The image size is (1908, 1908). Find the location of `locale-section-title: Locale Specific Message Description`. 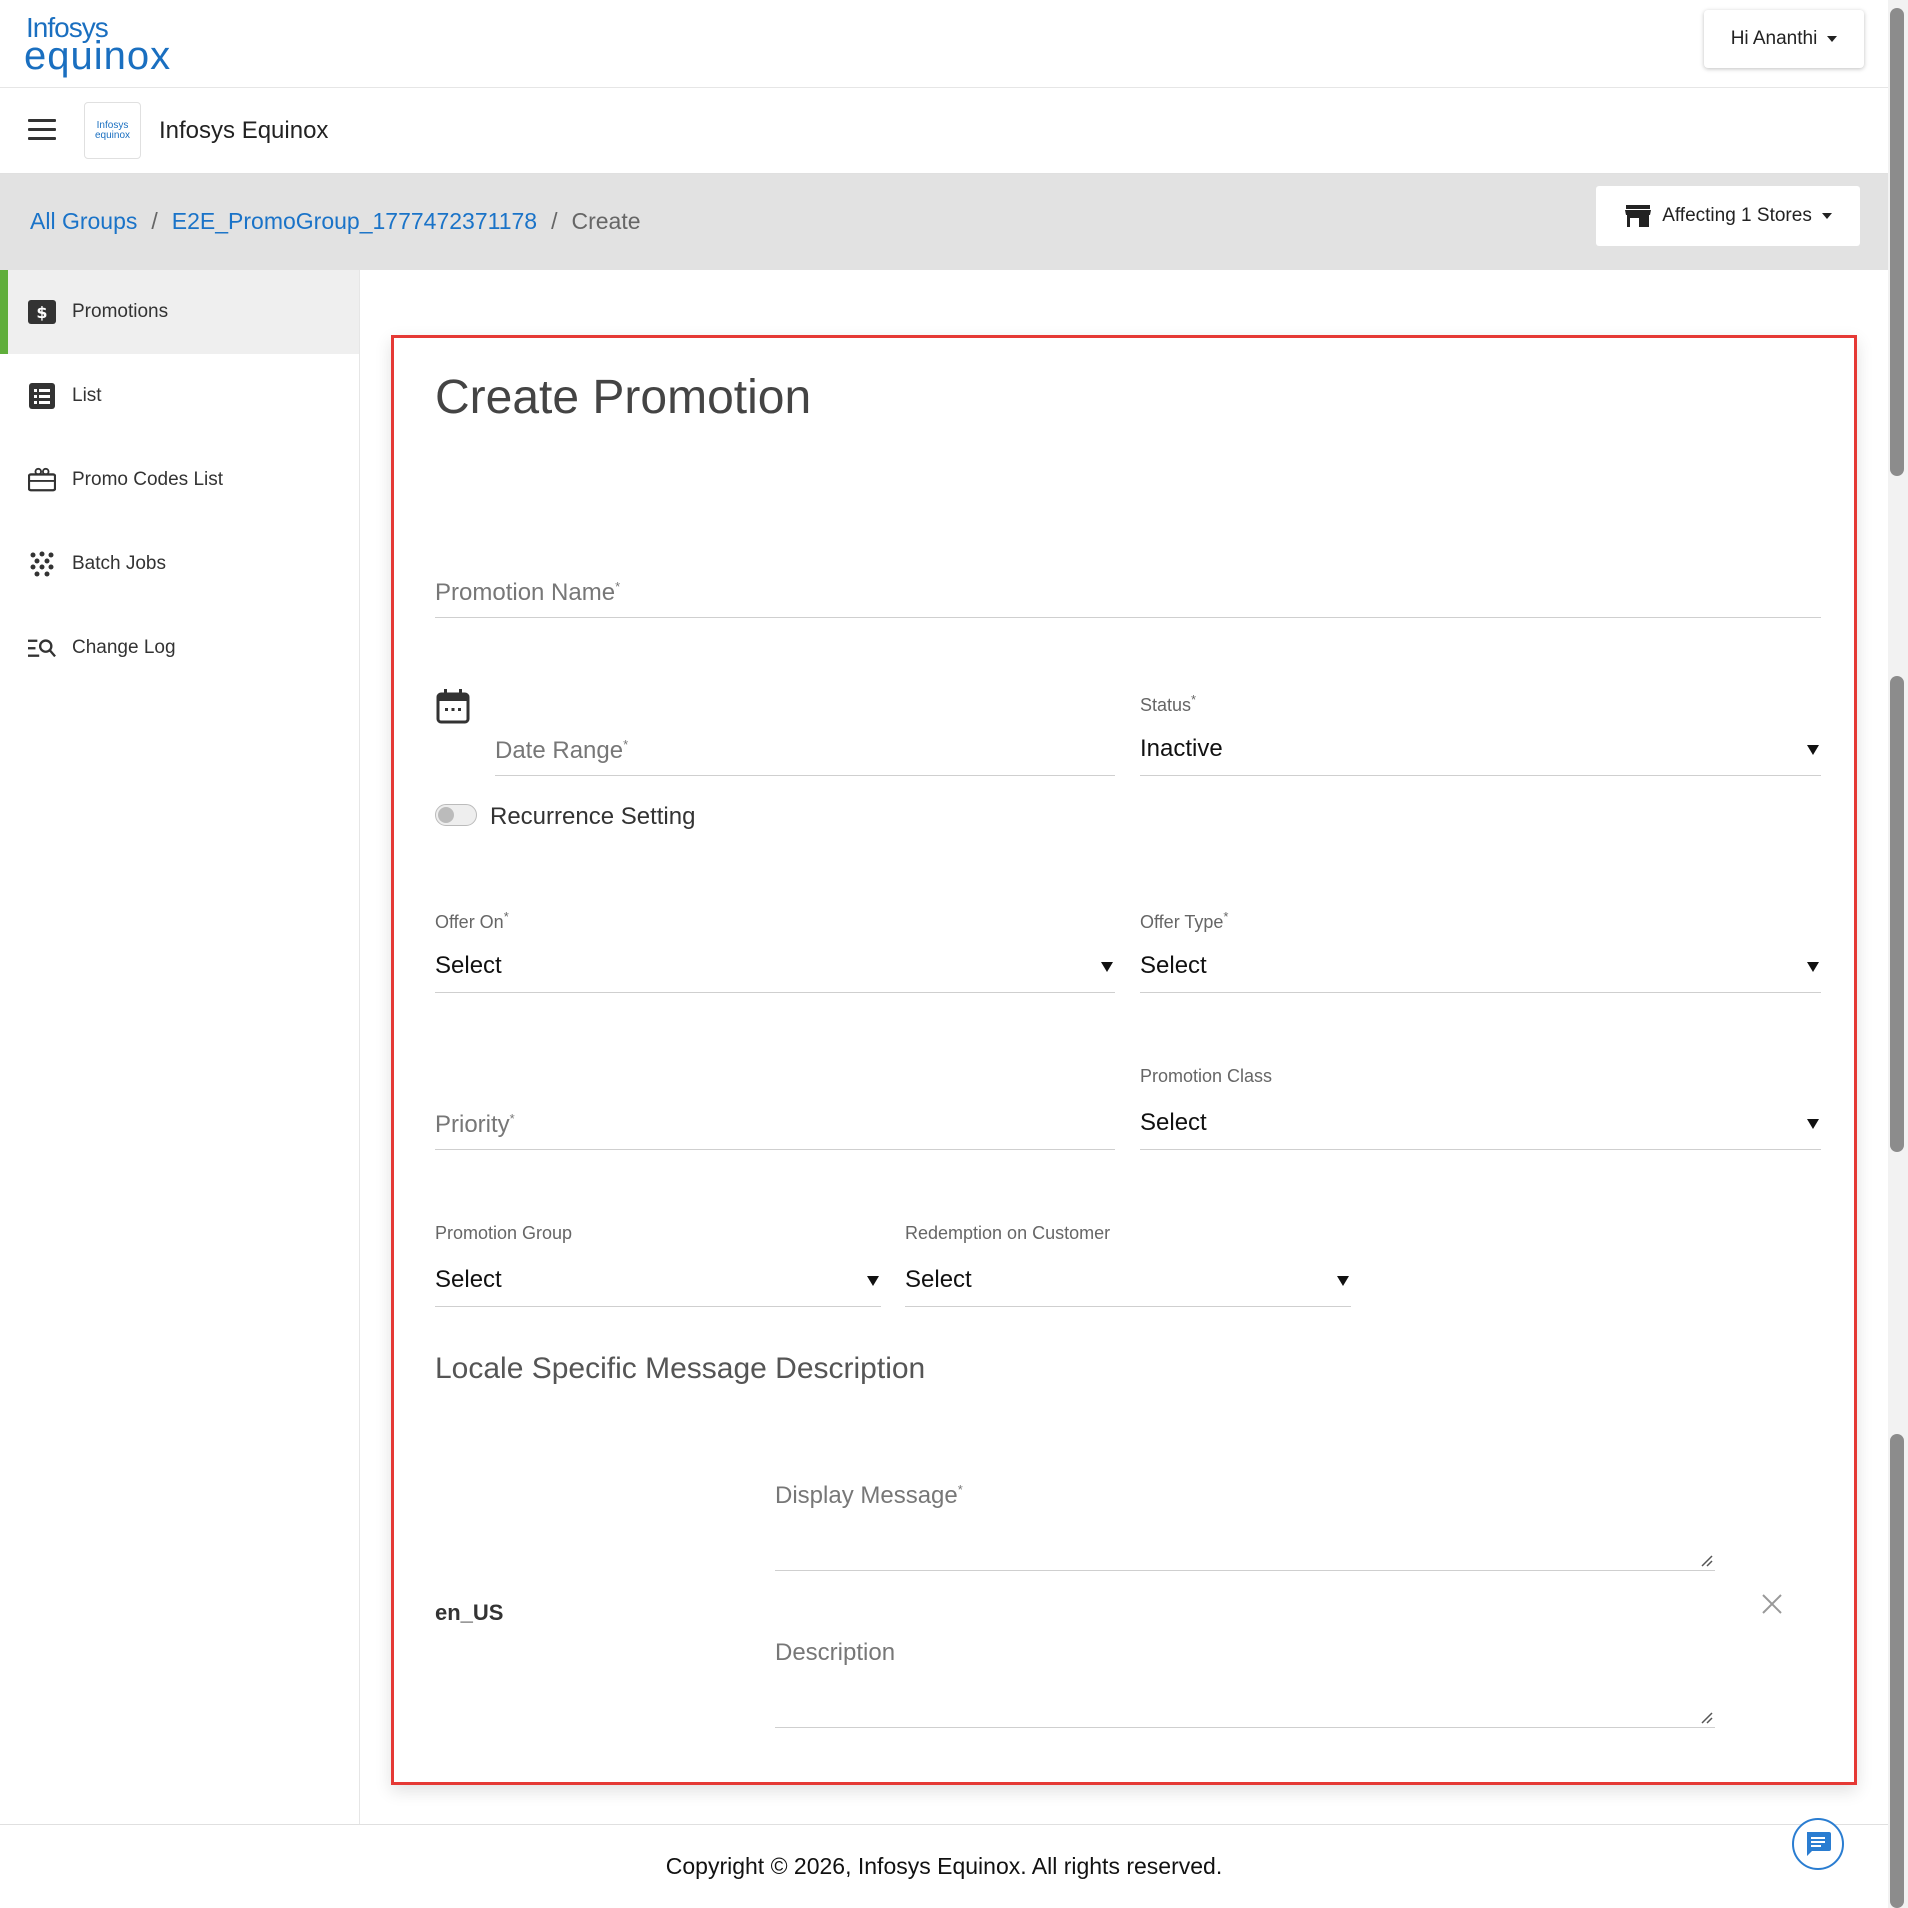

locale-section-title: Locale Specific Message Description is located at coordinates (680, 1368).